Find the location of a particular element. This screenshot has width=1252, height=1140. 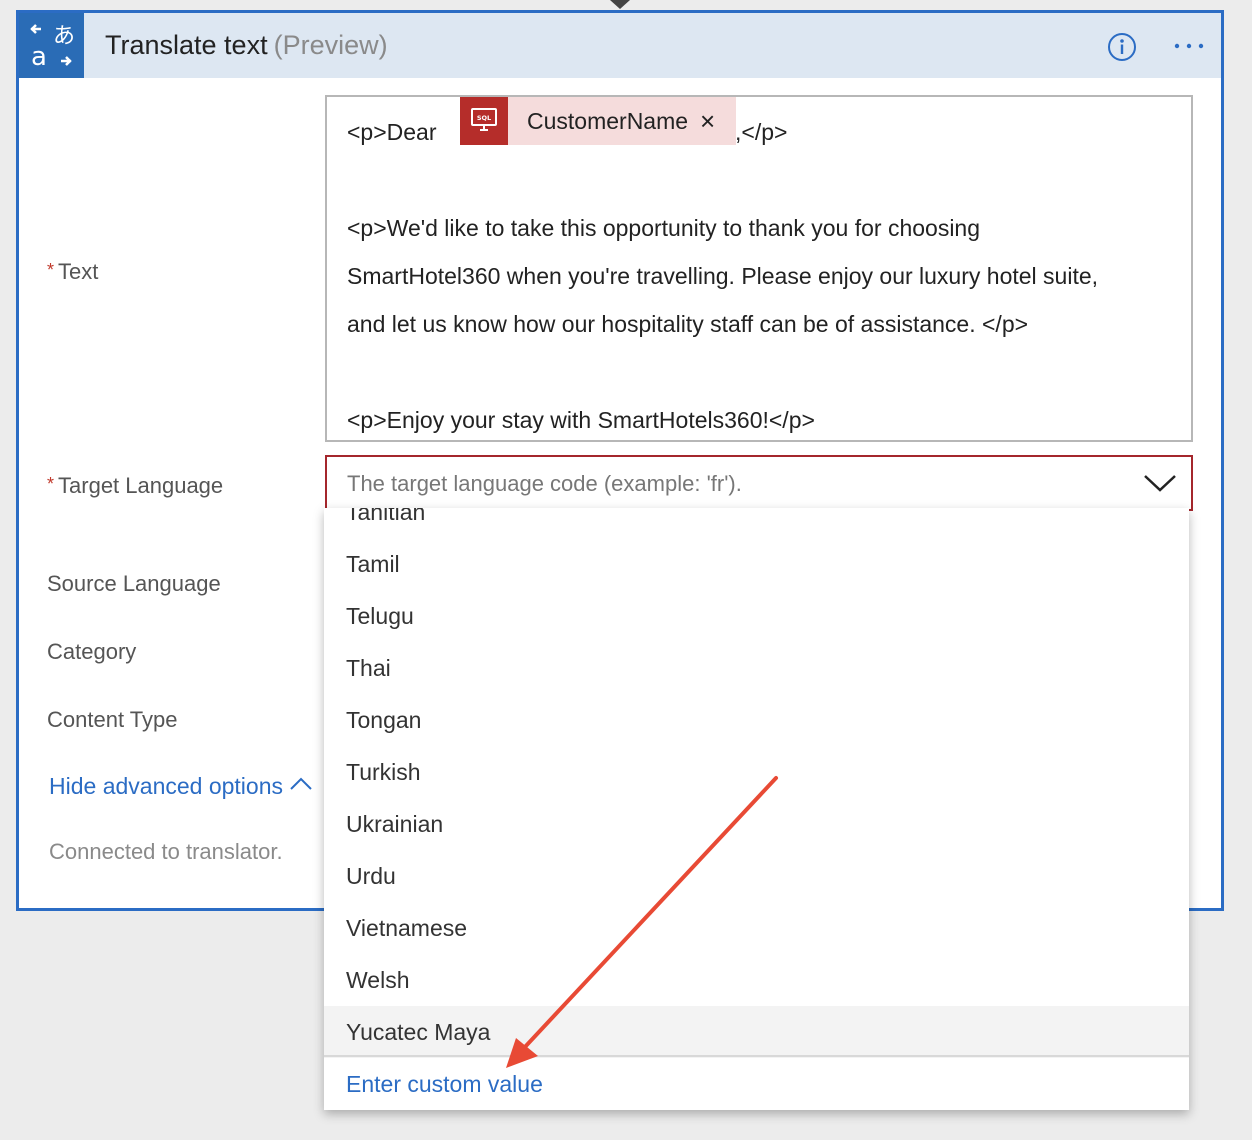

remove-token-icon: × is located at coordinates (707, 121).